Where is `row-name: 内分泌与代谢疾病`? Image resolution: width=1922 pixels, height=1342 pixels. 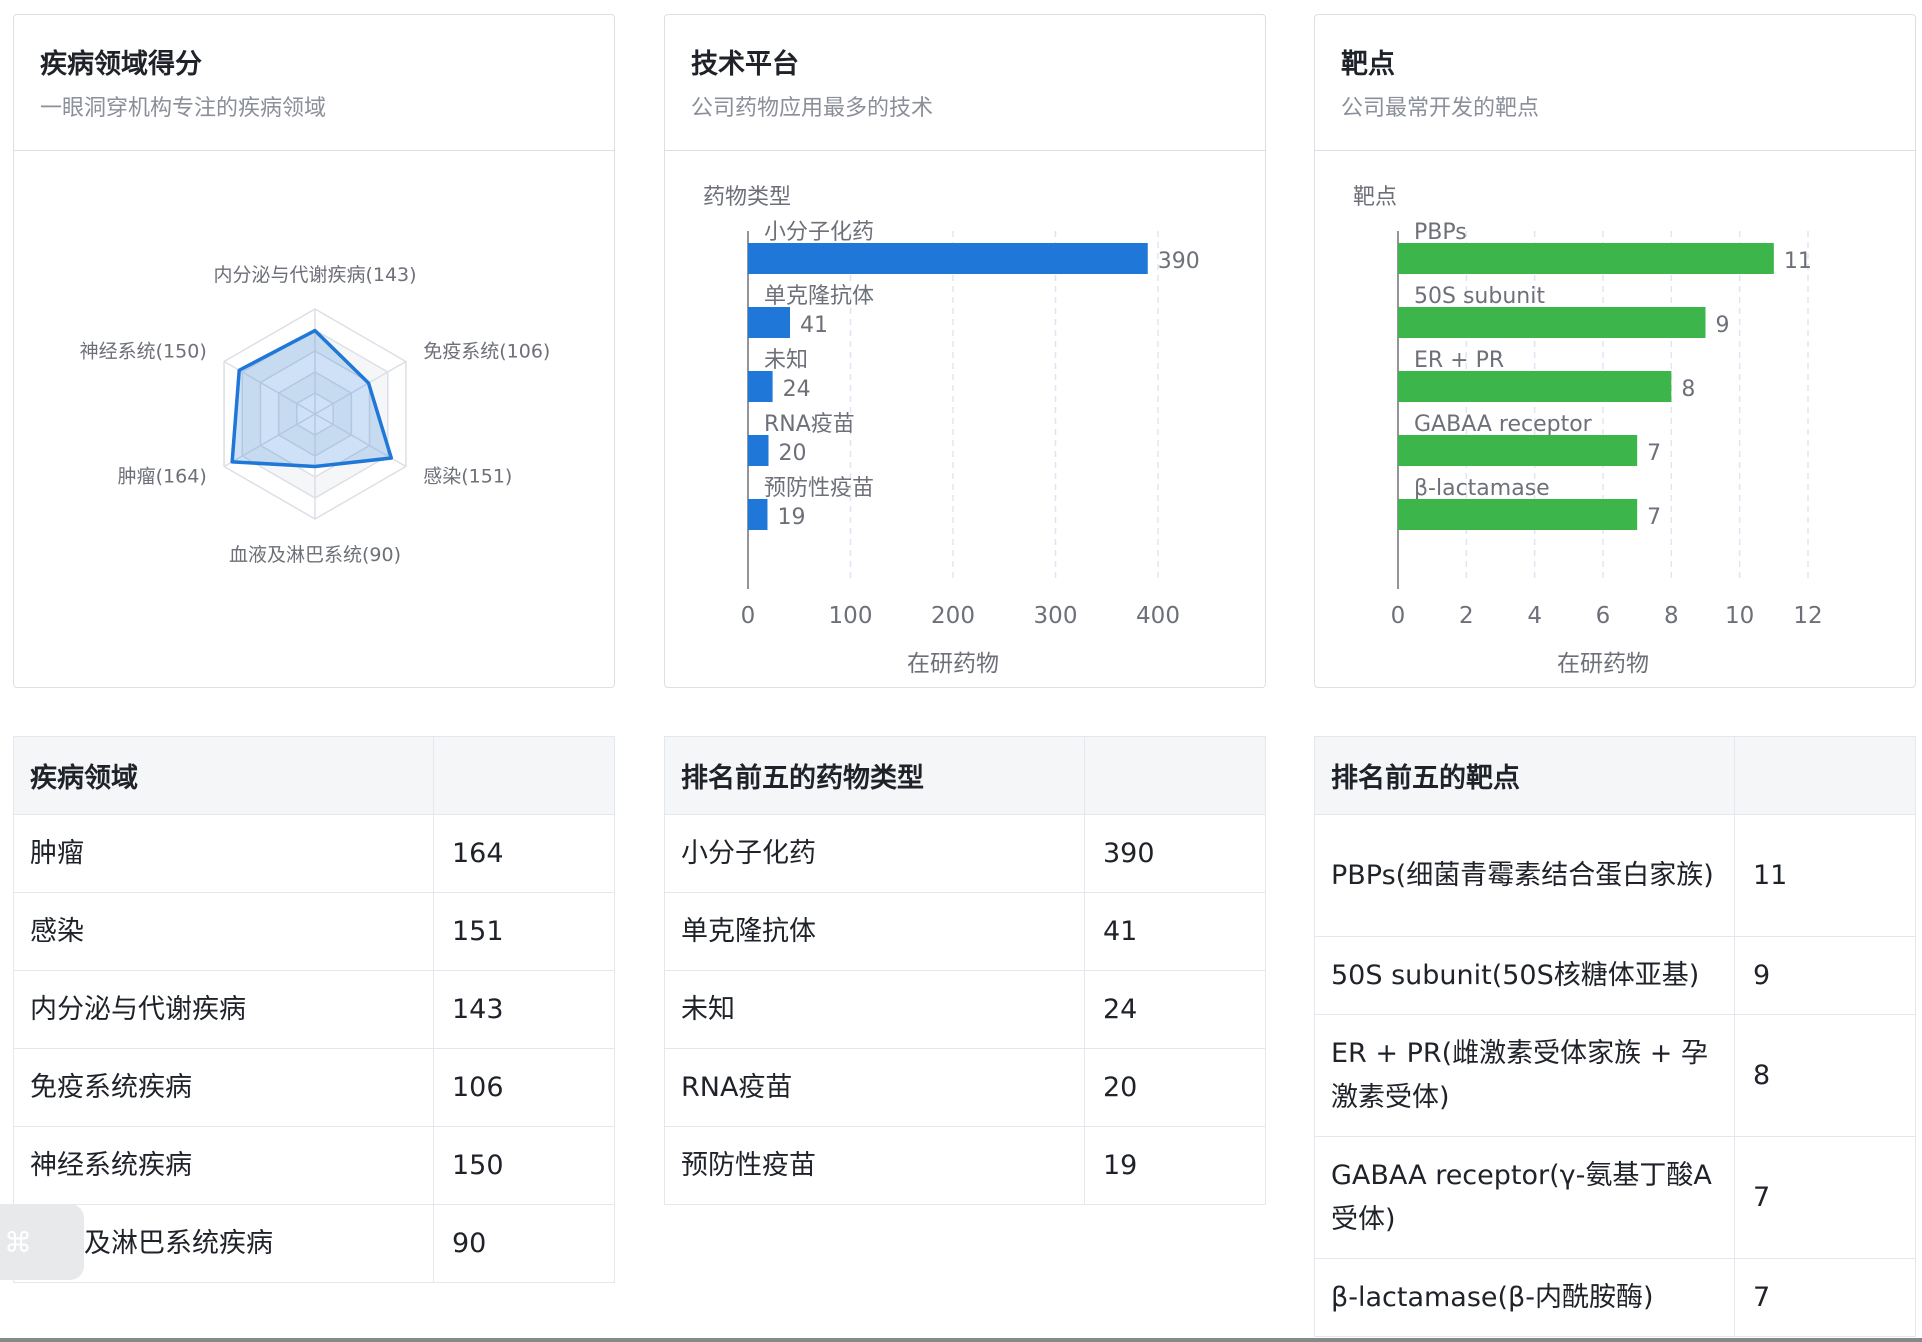
row-name: 内分泌与代谢疾病 is located at coordinates (223, 1009).